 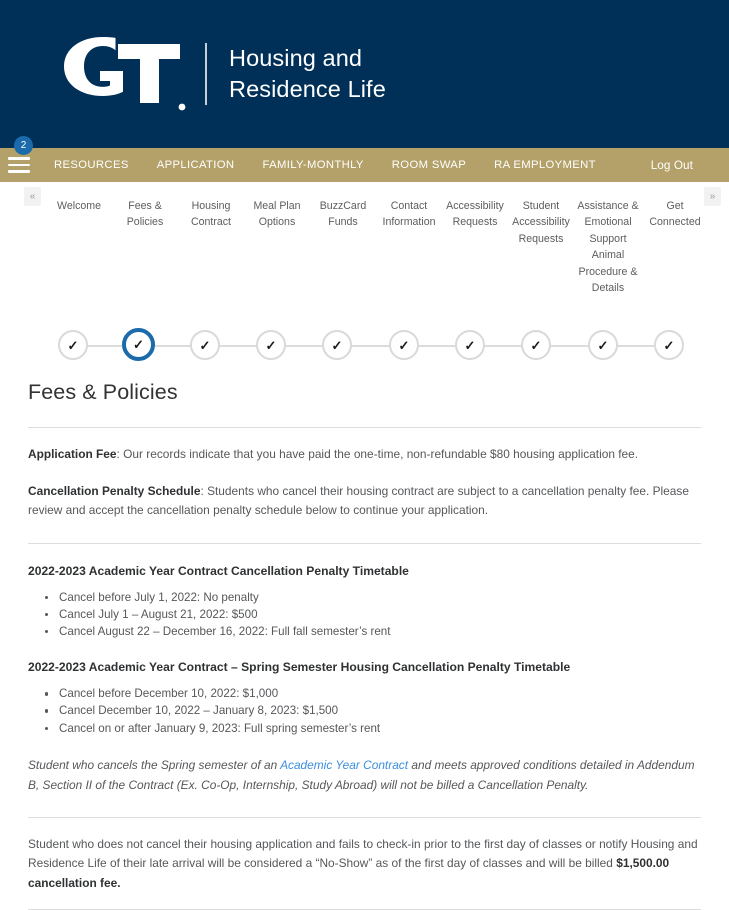 I want to click on step-1: ✓, so click(x=73, y=345).